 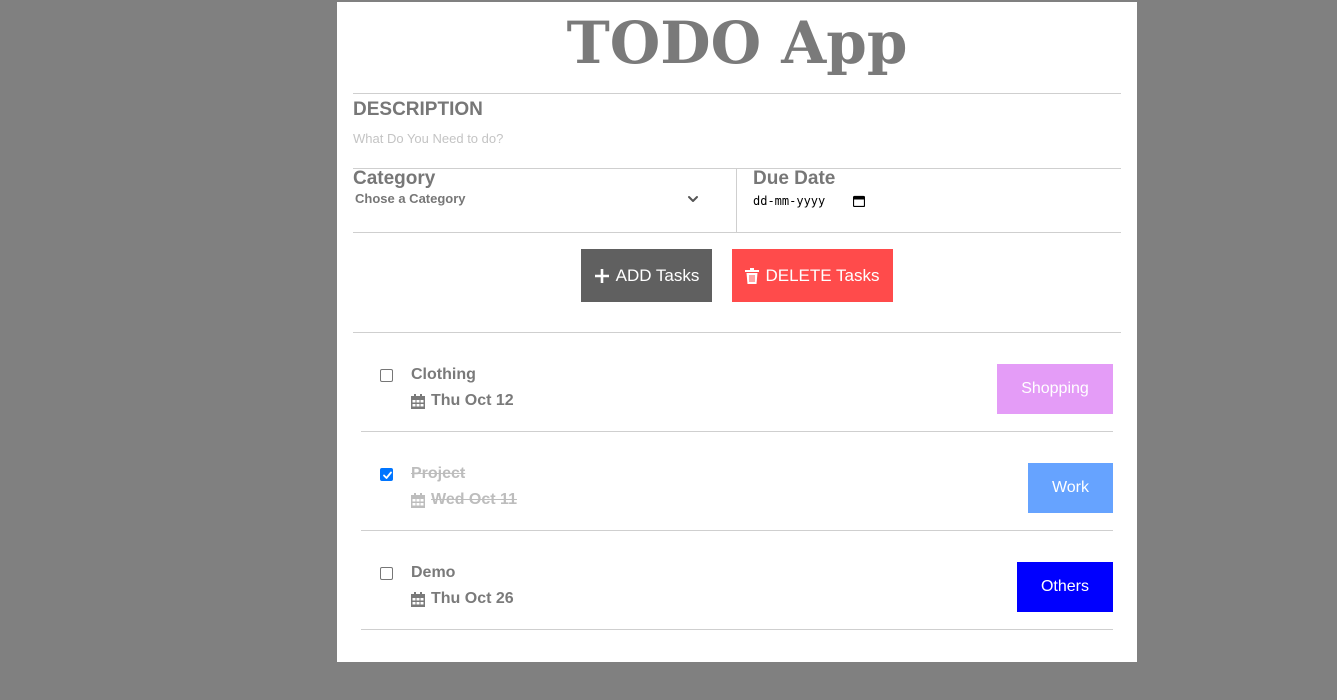 What do you see at coordinates (474, 499) in the screenshot?
I see `task-date-text: Wed Oct 11` at bounding box center [474, 499].